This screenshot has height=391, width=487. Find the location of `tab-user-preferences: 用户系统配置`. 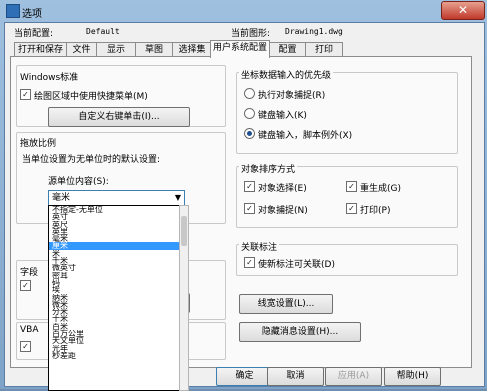

tab-user-preferences: 用户系统配置 is located at coordinates (240, 49).